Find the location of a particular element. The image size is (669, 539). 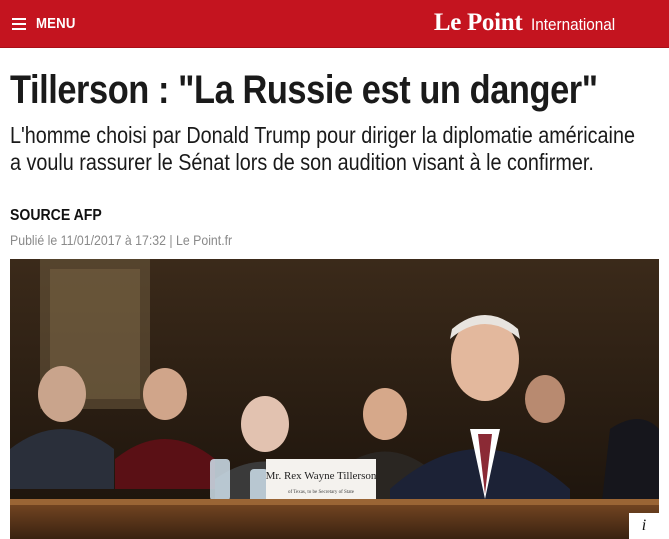

brand: Le Point International is located at coordinates (529, 23).